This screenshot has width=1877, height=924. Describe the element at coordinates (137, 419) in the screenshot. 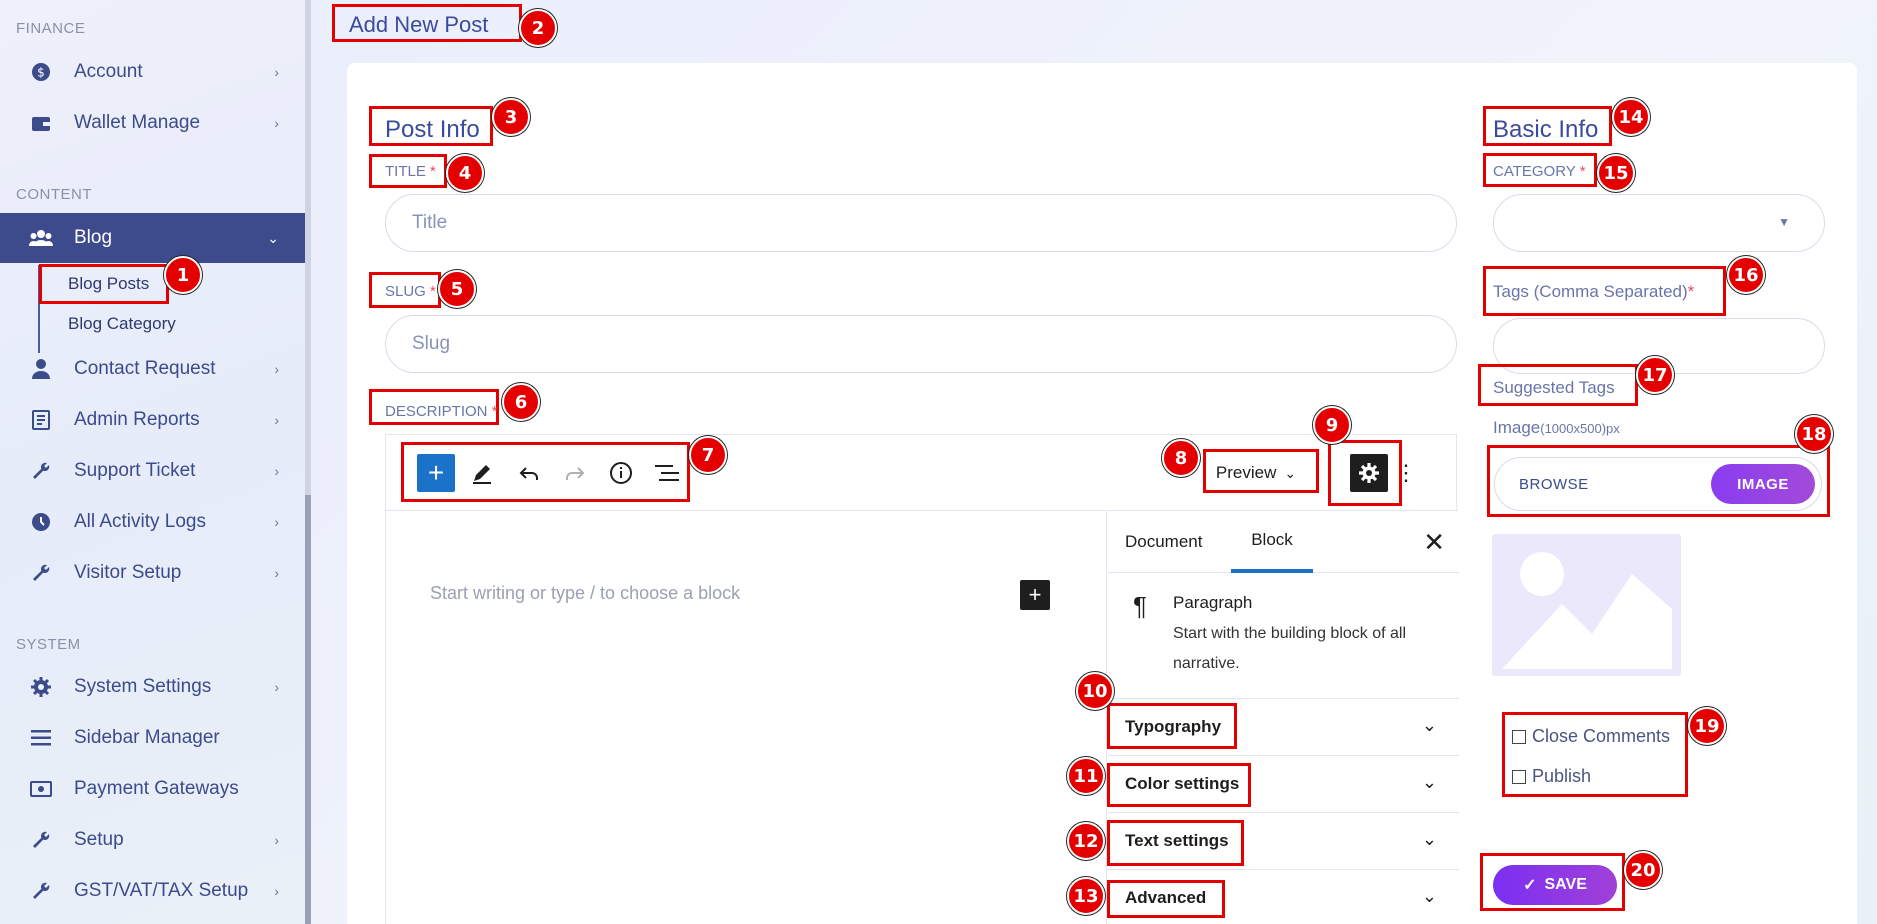

I see `sidebar-item-label: Admin Reports` at that location.